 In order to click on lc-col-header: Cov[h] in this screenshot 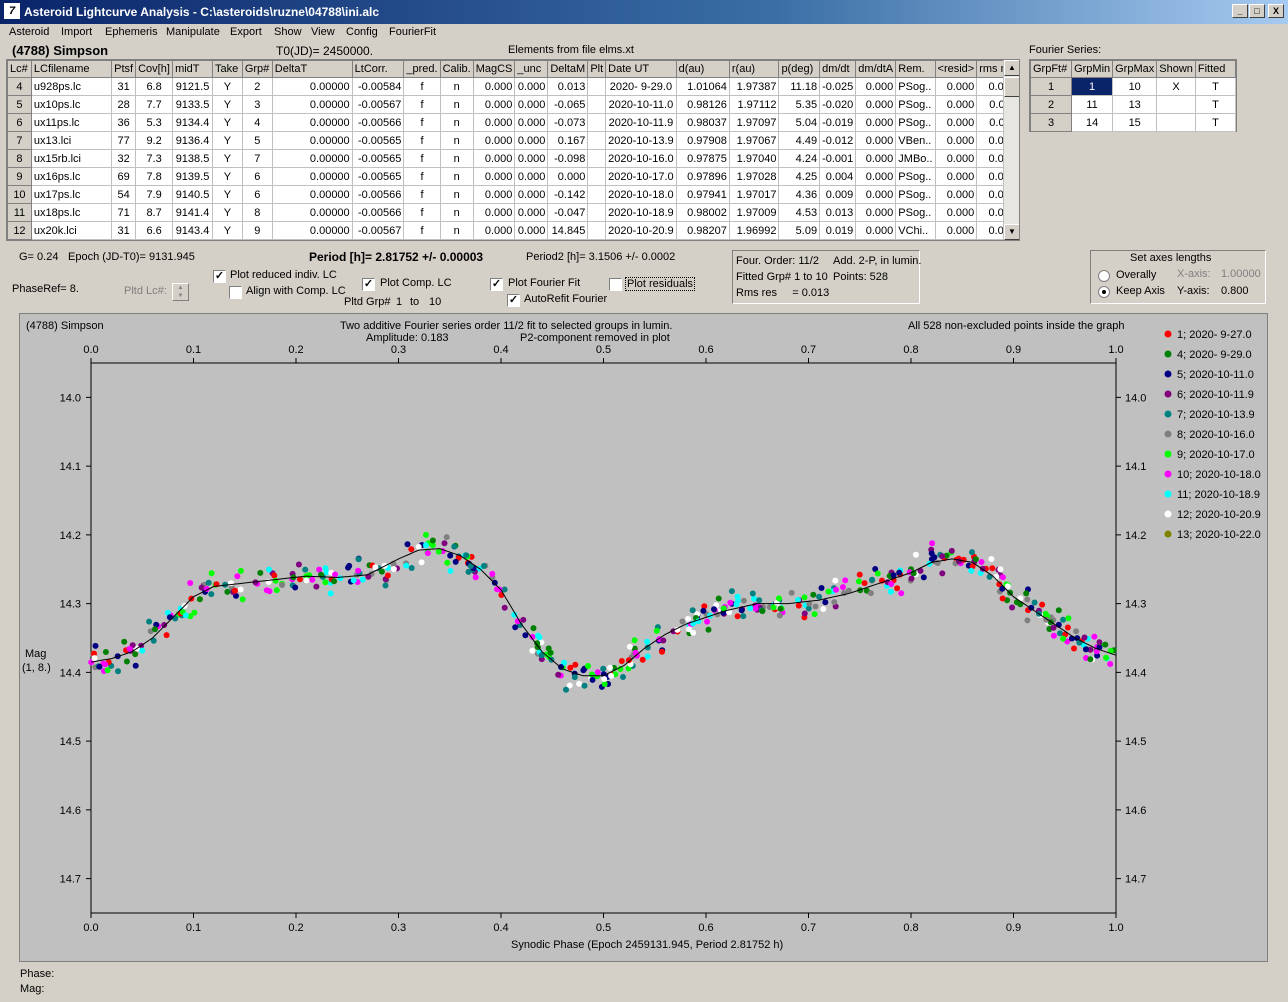, I will do `click(154, 69)`.